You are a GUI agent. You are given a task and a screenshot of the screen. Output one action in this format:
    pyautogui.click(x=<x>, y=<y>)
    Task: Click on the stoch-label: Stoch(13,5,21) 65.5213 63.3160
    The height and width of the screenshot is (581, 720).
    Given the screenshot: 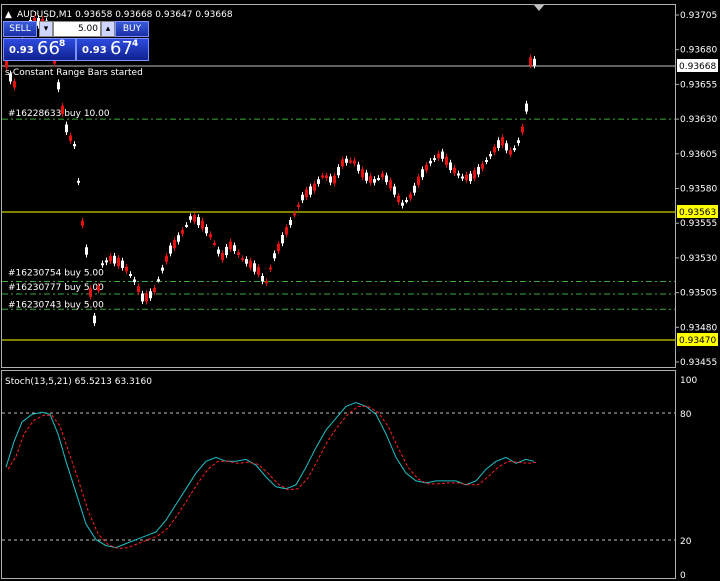 What is the action you would take?
    pyautogui.click(x=78, y=382)
    